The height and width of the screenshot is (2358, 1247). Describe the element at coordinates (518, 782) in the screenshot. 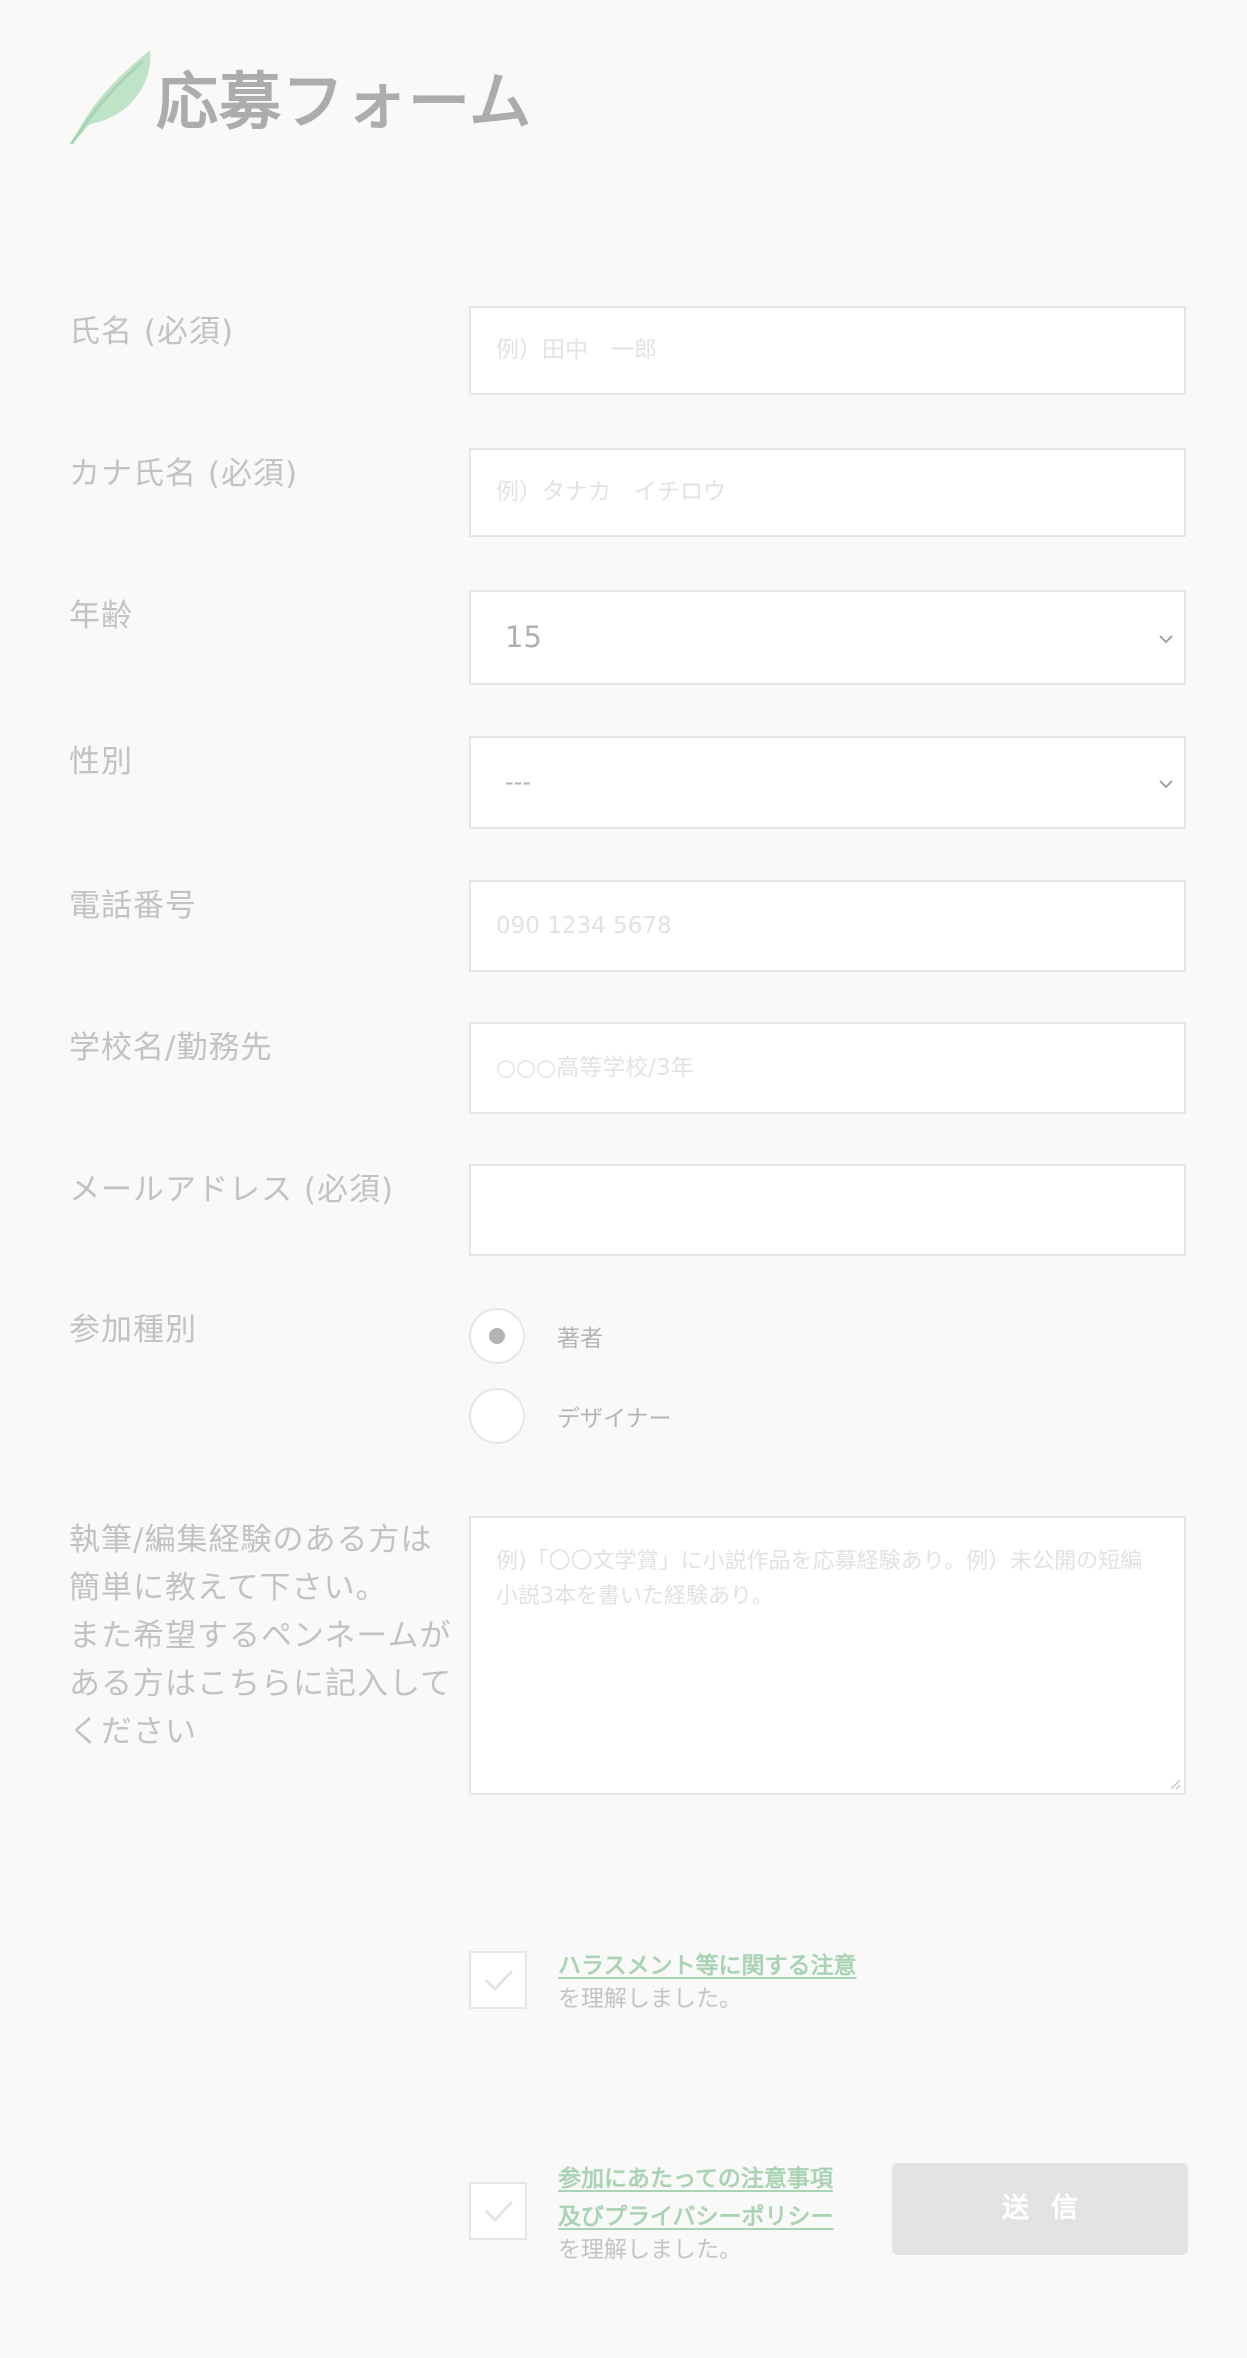

I see `gender-value: ---` at that location.